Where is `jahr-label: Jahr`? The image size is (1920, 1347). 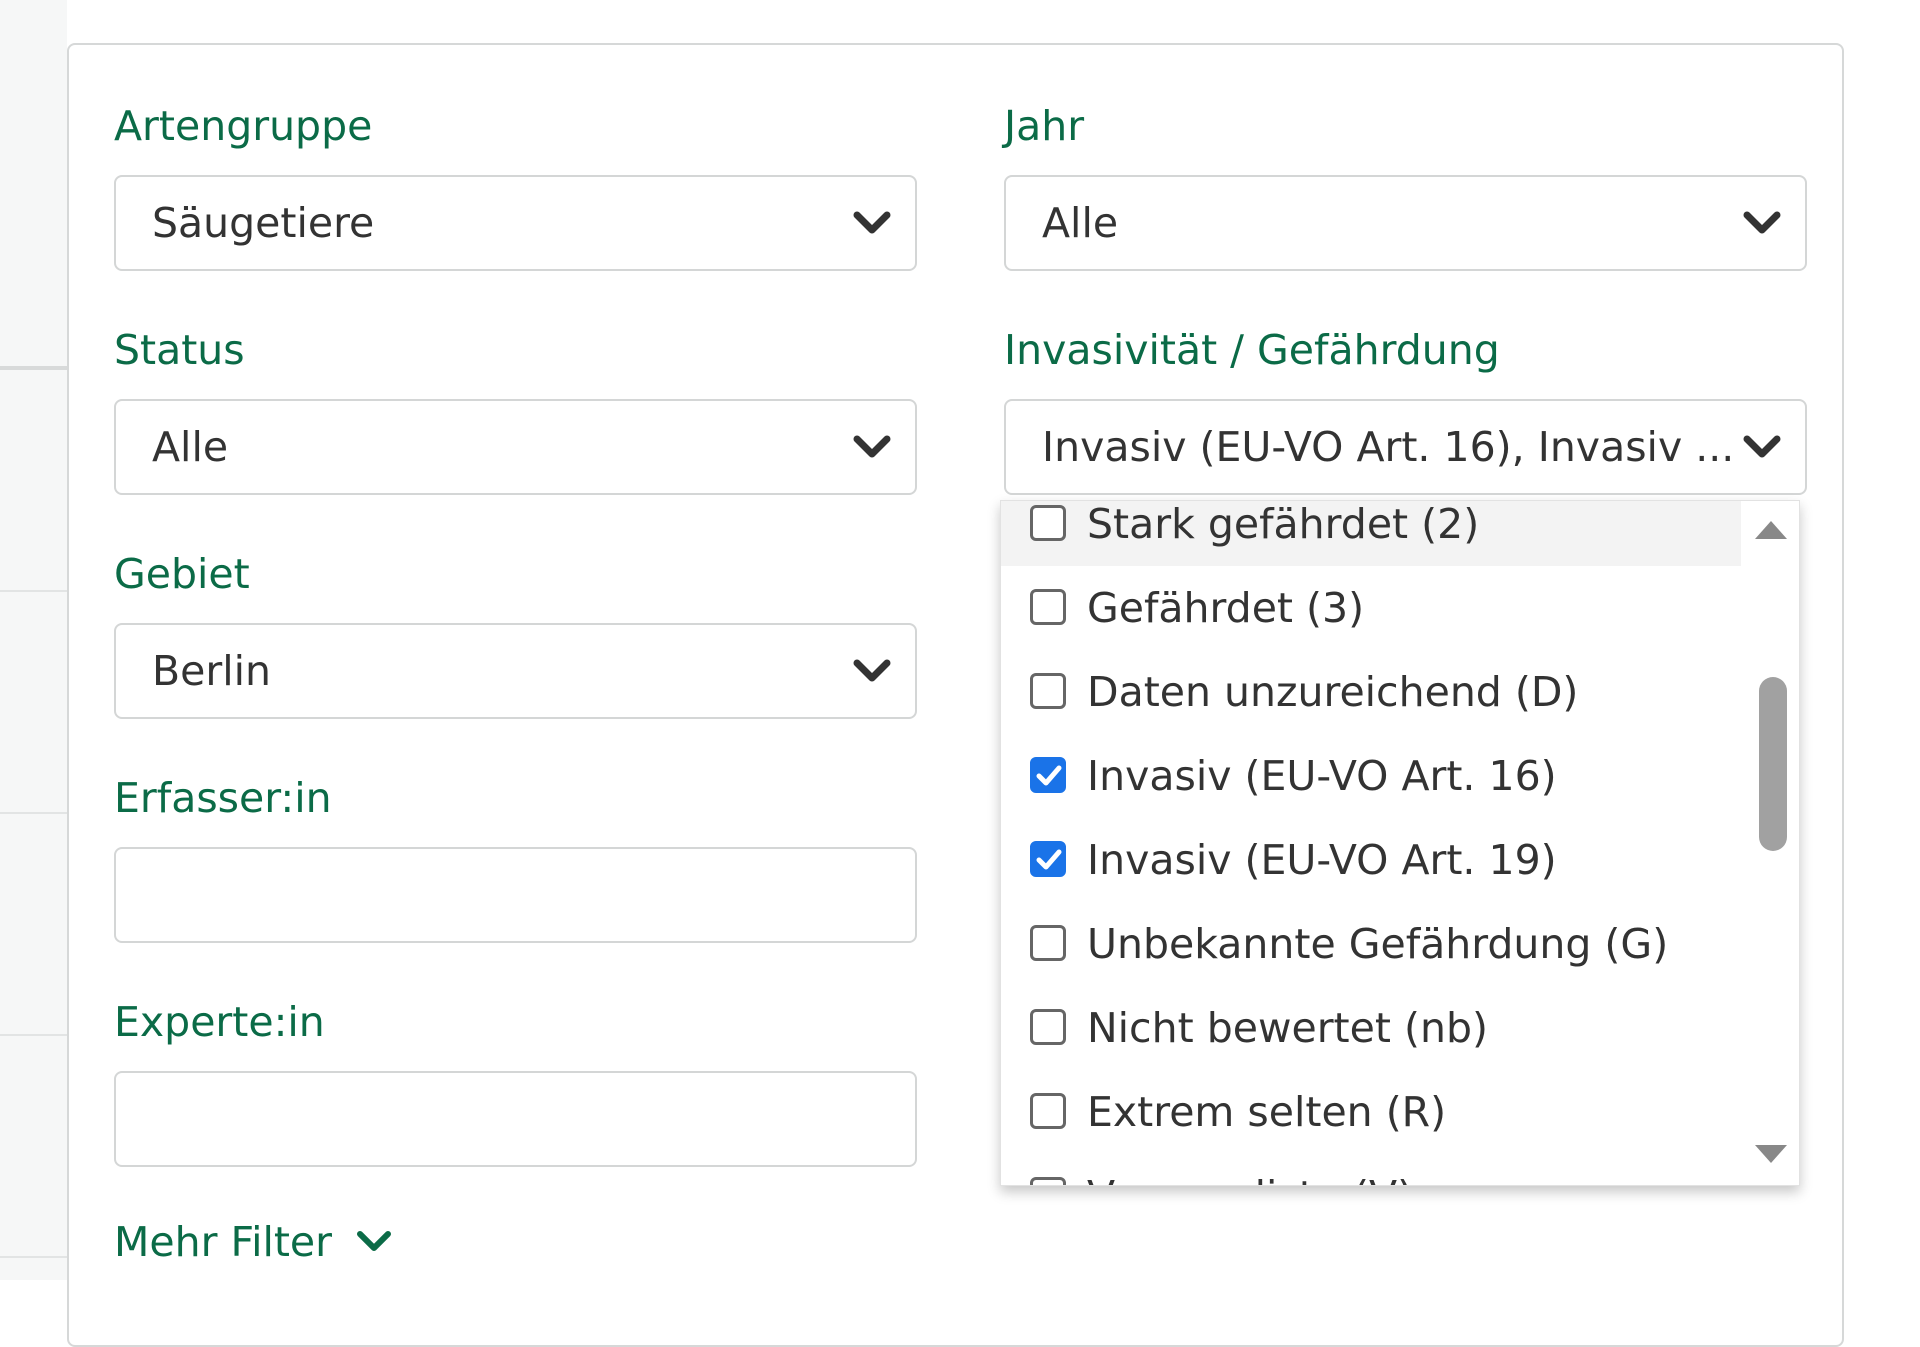
jahr-label: Jahr is located at coordinates (1044, 126).